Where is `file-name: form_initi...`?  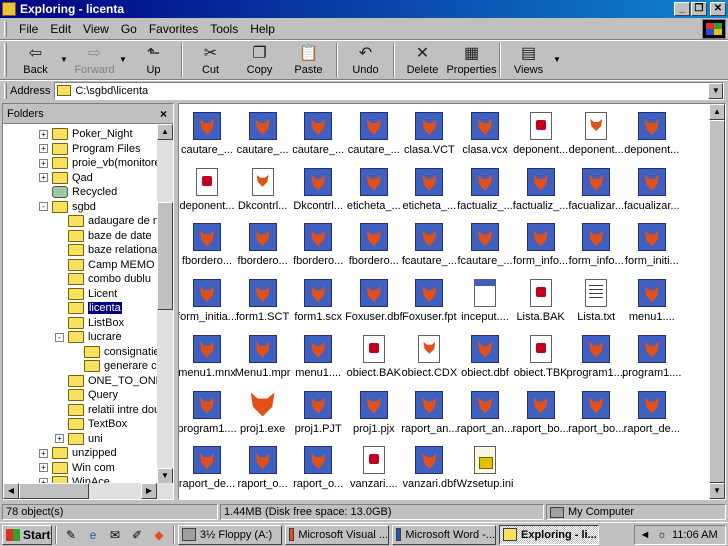
file-name: form_initi... is located at coordinates (652, 261).